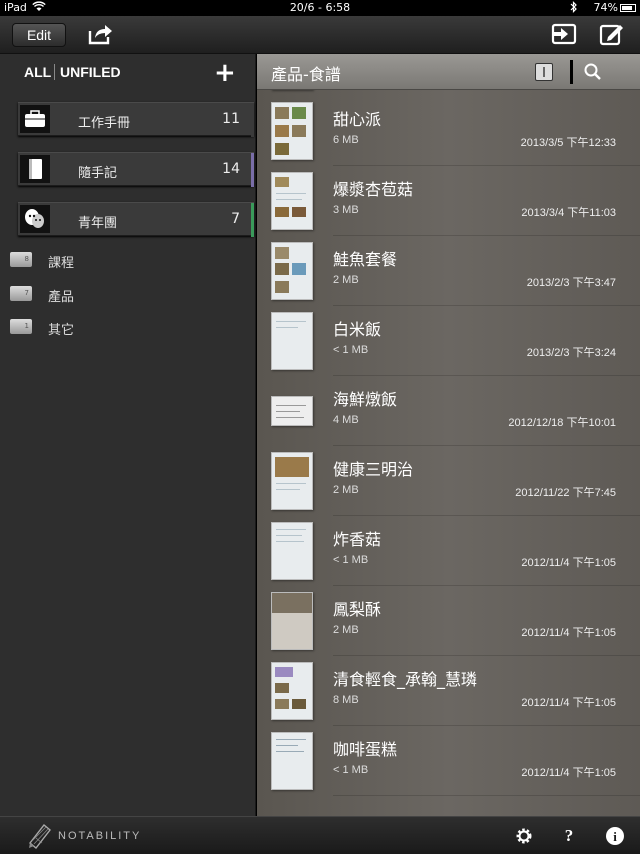  Describe the element at coordinates (448, 551) in the screenshot. I see `note-row: 炸香菇 < 1 MB 2012/11/4 下午1:05` at that location.